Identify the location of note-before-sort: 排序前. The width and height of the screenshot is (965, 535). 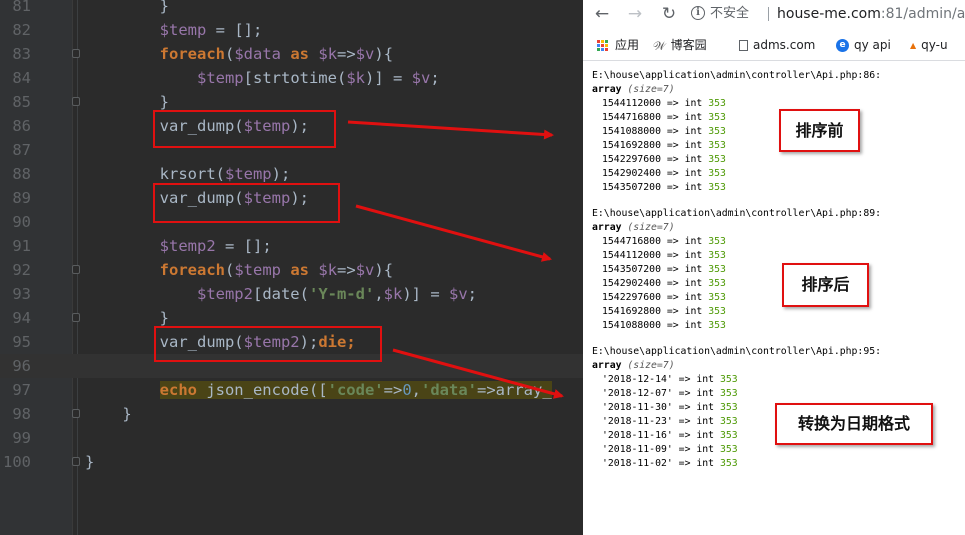
(819, 130).